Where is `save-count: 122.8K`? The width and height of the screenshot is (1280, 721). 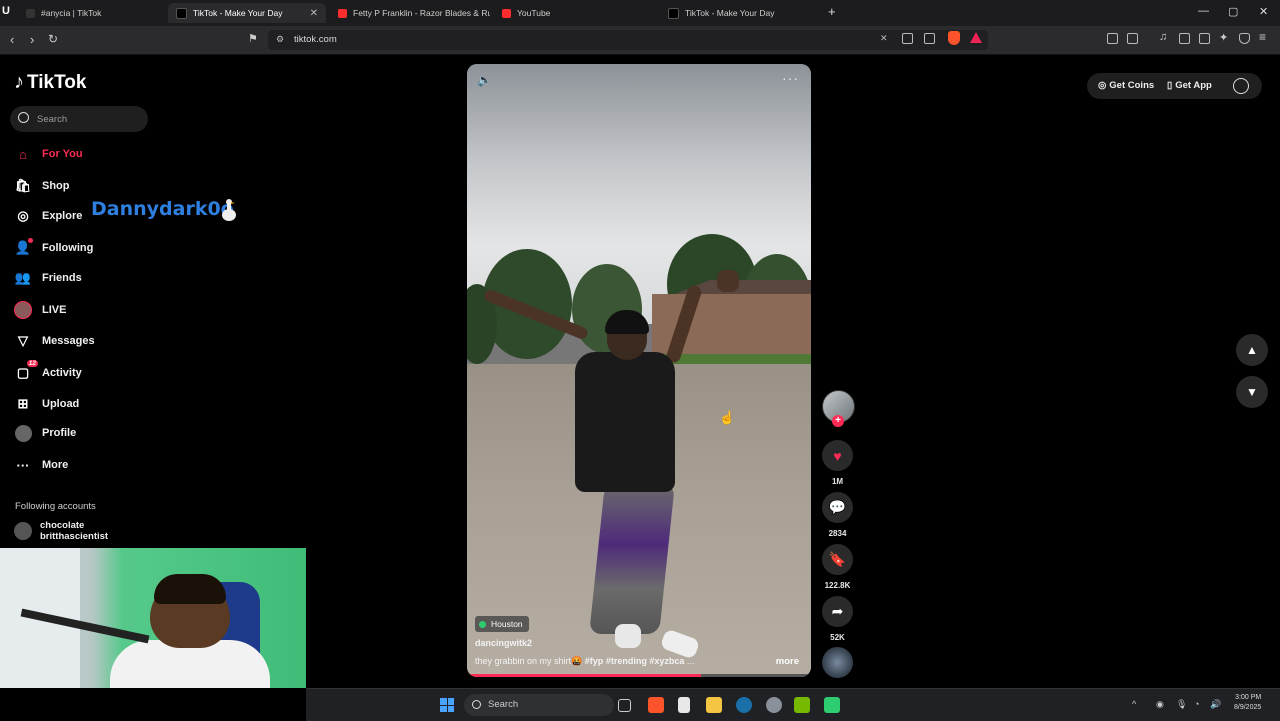 save-count: 122.8K is located at coordinates (837, 585).